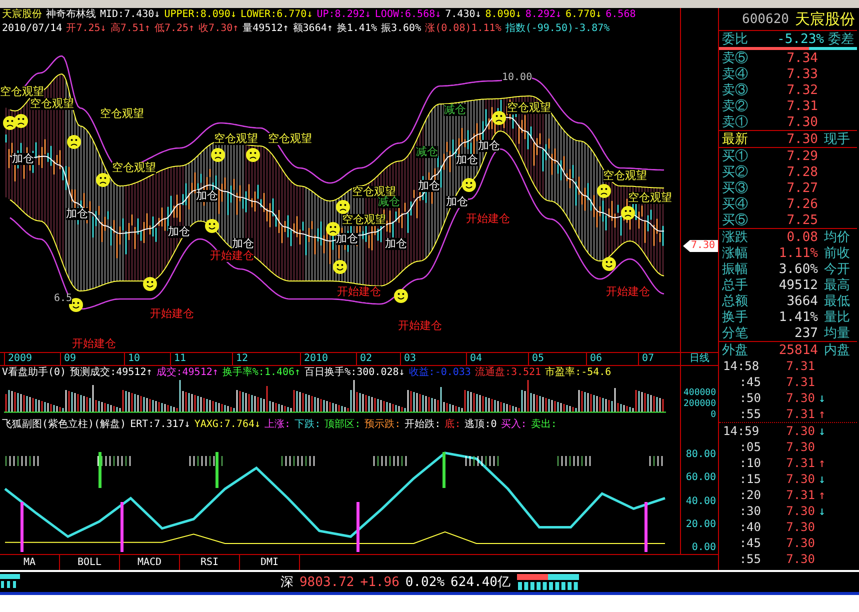 The height and width of the screenshot is (612, 859). Describe the element at coordinates (837, 333) in the screenshot. I see `quote-label: 均量` at that location.